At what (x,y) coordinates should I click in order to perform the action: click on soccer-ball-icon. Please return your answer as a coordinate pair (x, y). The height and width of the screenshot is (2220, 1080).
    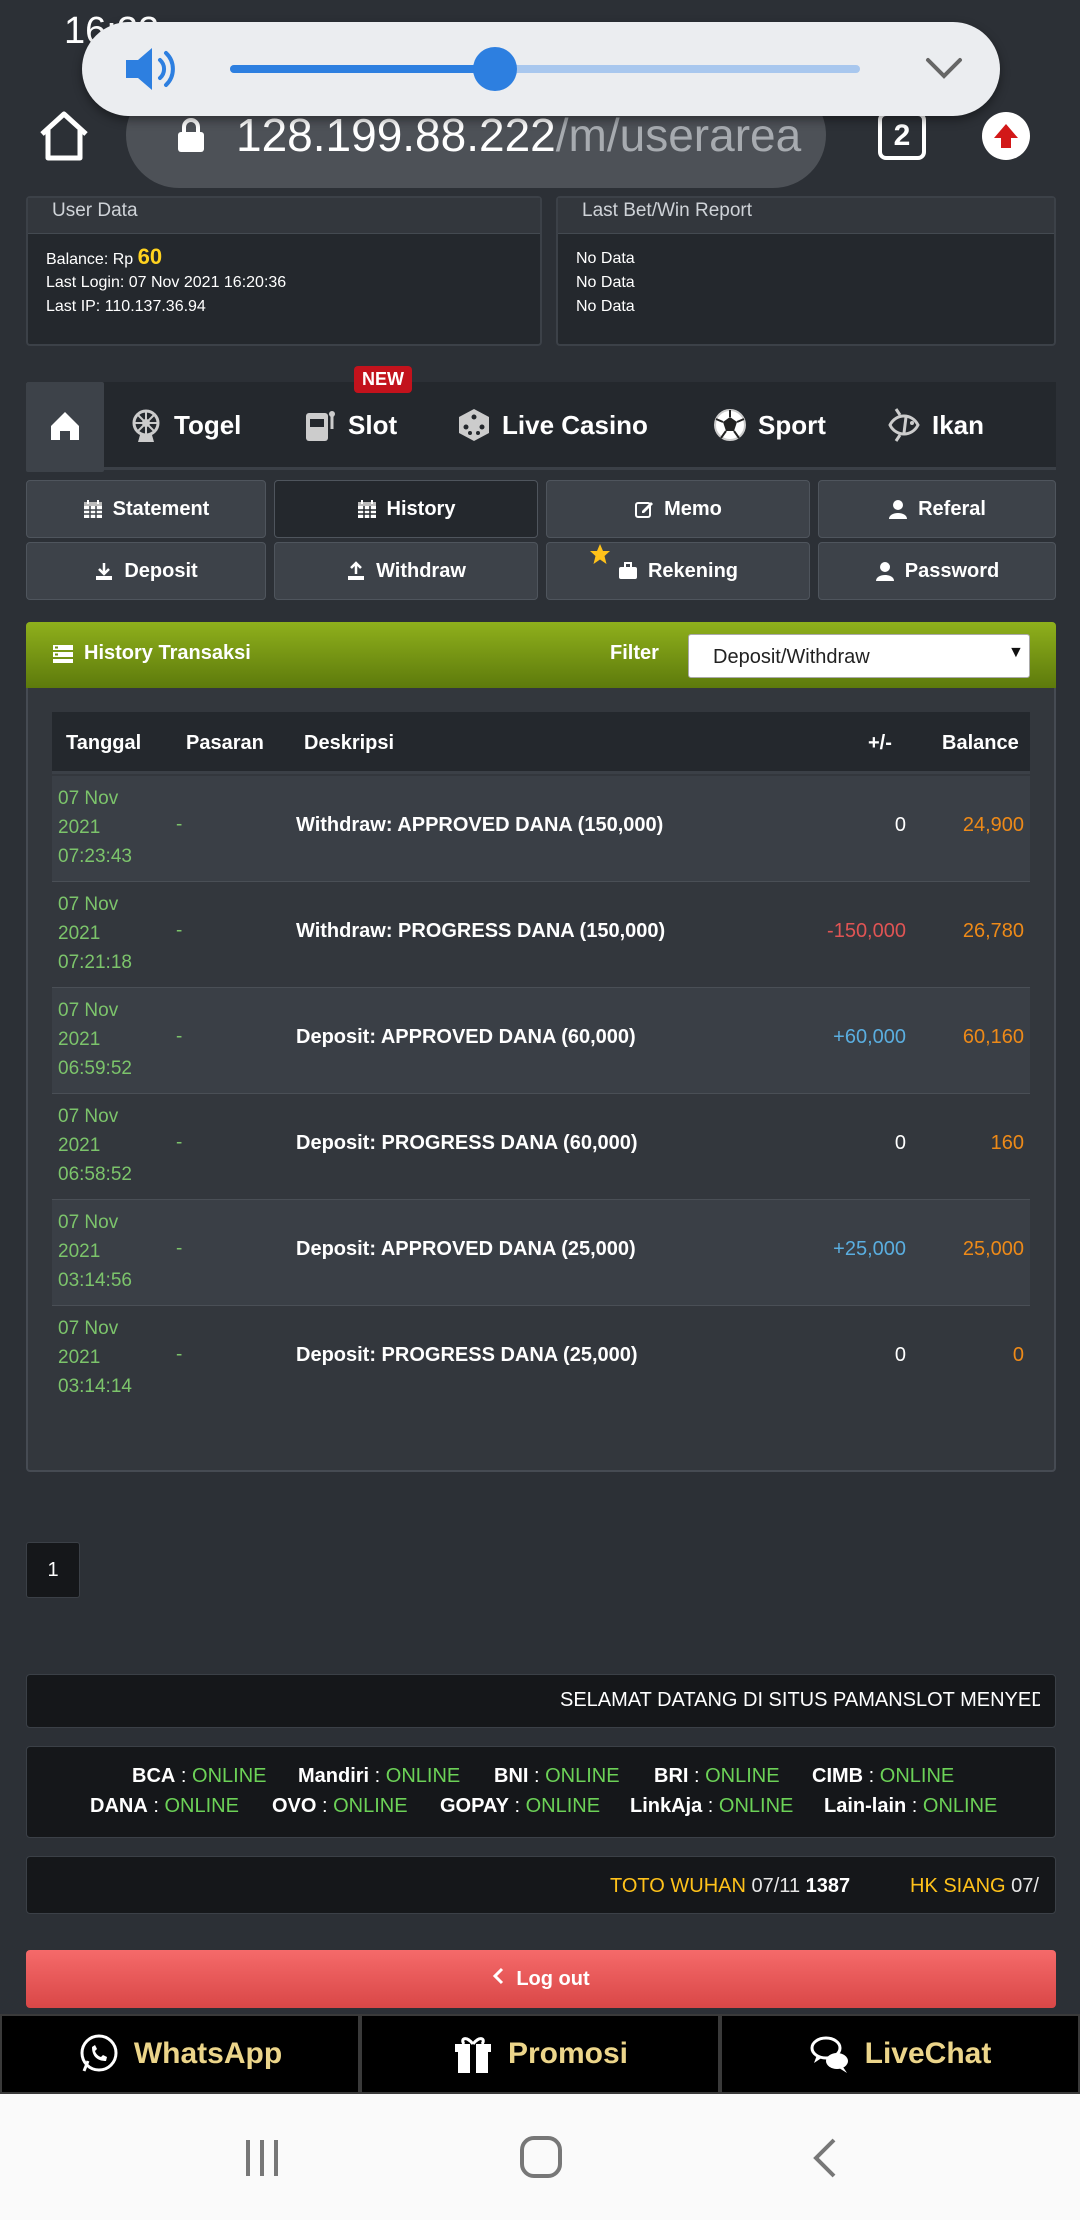
    Looking at the image, I should click on (730, 425).